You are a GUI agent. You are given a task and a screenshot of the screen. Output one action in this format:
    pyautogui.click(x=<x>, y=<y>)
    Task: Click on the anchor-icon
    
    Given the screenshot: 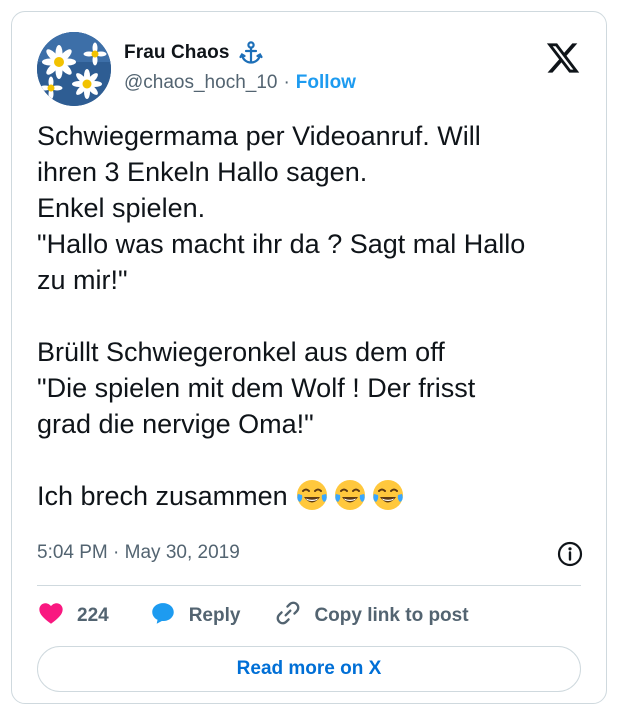 What is the action you would take?
    pyautogui.click(x=251, y=53)
    